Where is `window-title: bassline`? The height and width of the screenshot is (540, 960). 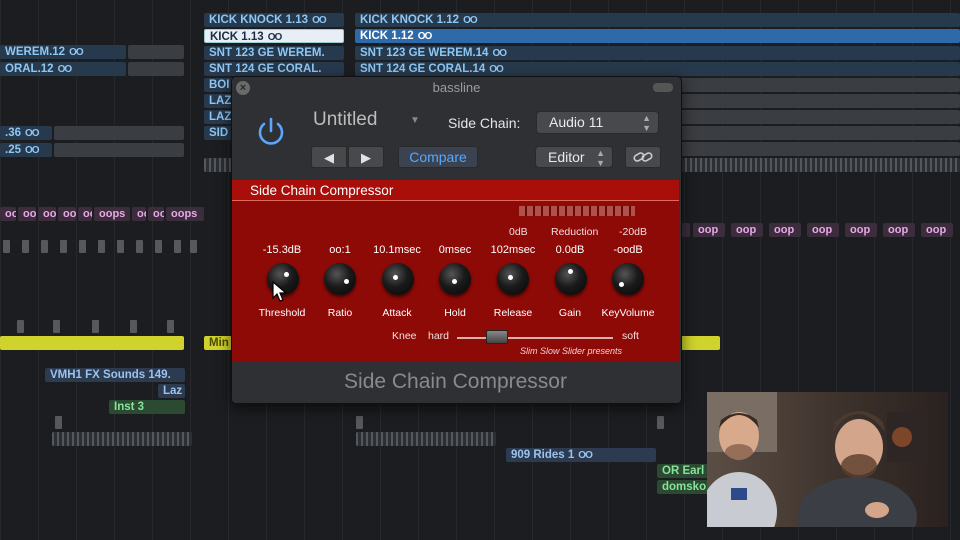 window-title: bassline is located at coordinates (456, 87).